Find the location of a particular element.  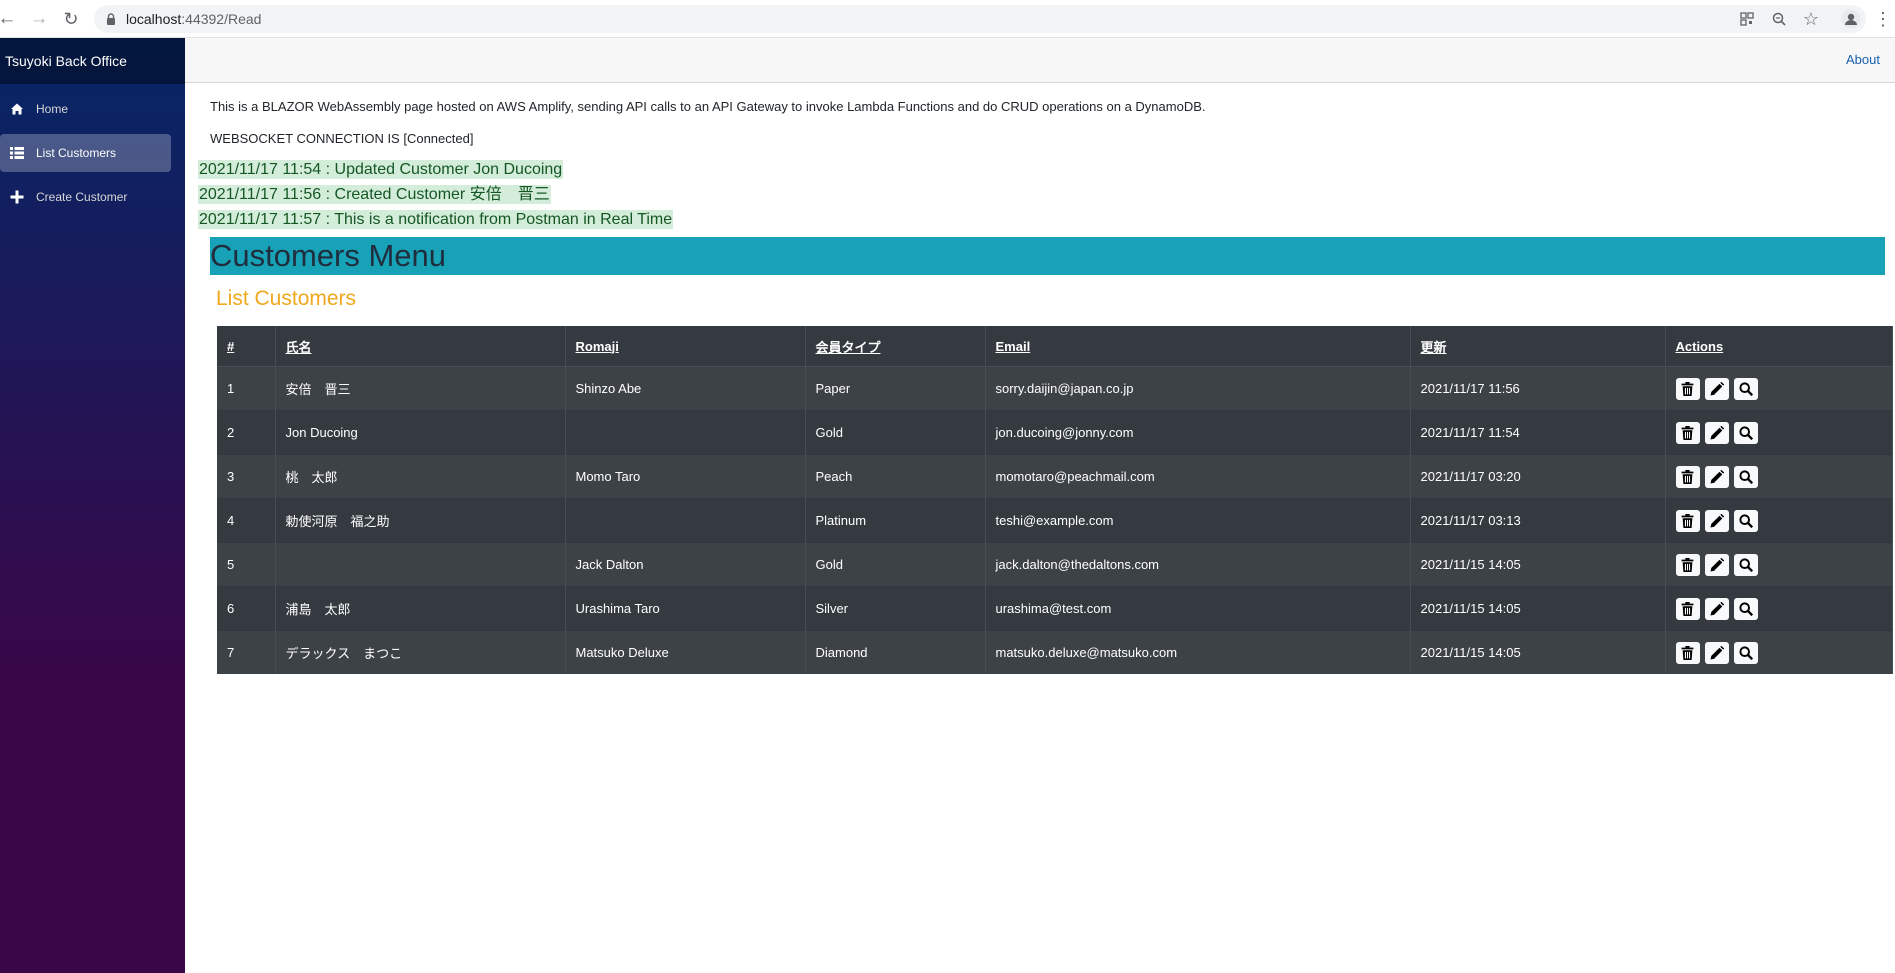

bookmark-star-icon: ☆ is located at coordinates (1811, 19).